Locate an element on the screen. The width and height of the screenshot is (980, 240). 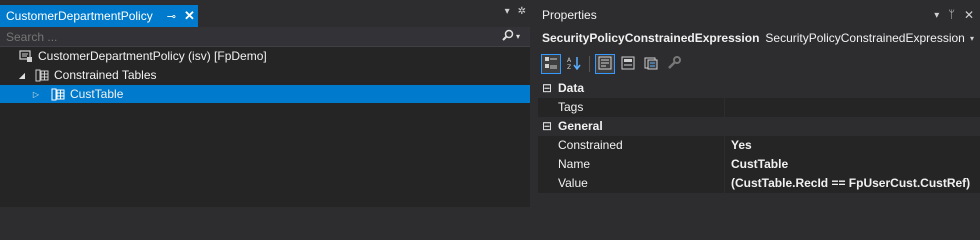
properties-title-tools: ▾ ᛘ ✕ is located at coordinates (954, 15).